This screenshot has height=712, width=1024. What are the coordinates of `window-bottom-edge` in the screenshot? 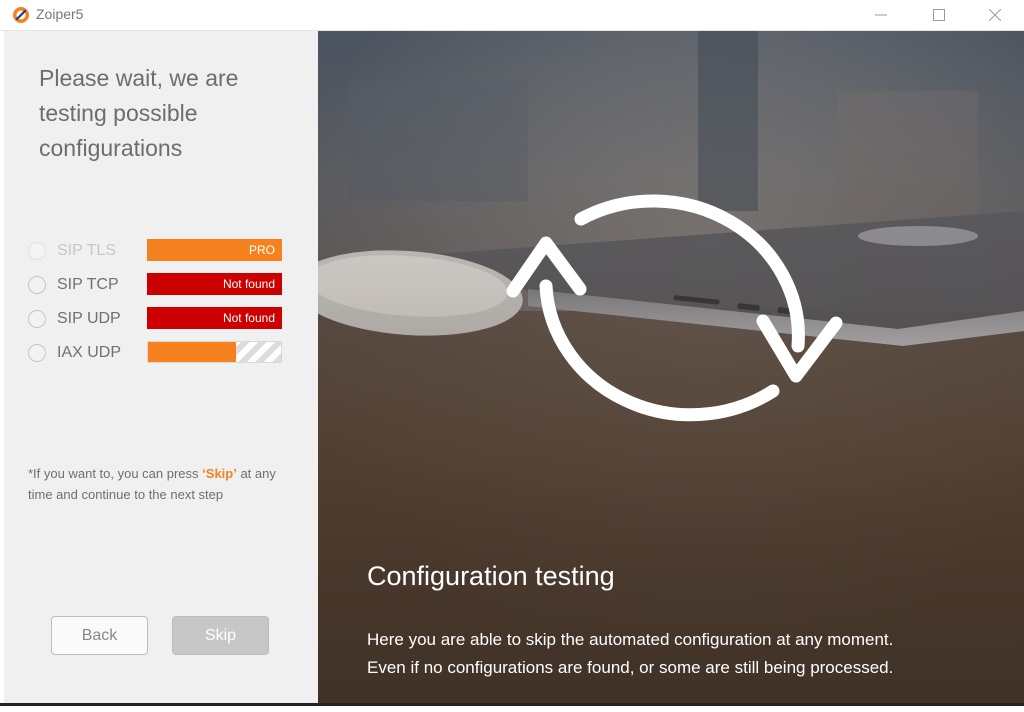 It's located at (512, 707).